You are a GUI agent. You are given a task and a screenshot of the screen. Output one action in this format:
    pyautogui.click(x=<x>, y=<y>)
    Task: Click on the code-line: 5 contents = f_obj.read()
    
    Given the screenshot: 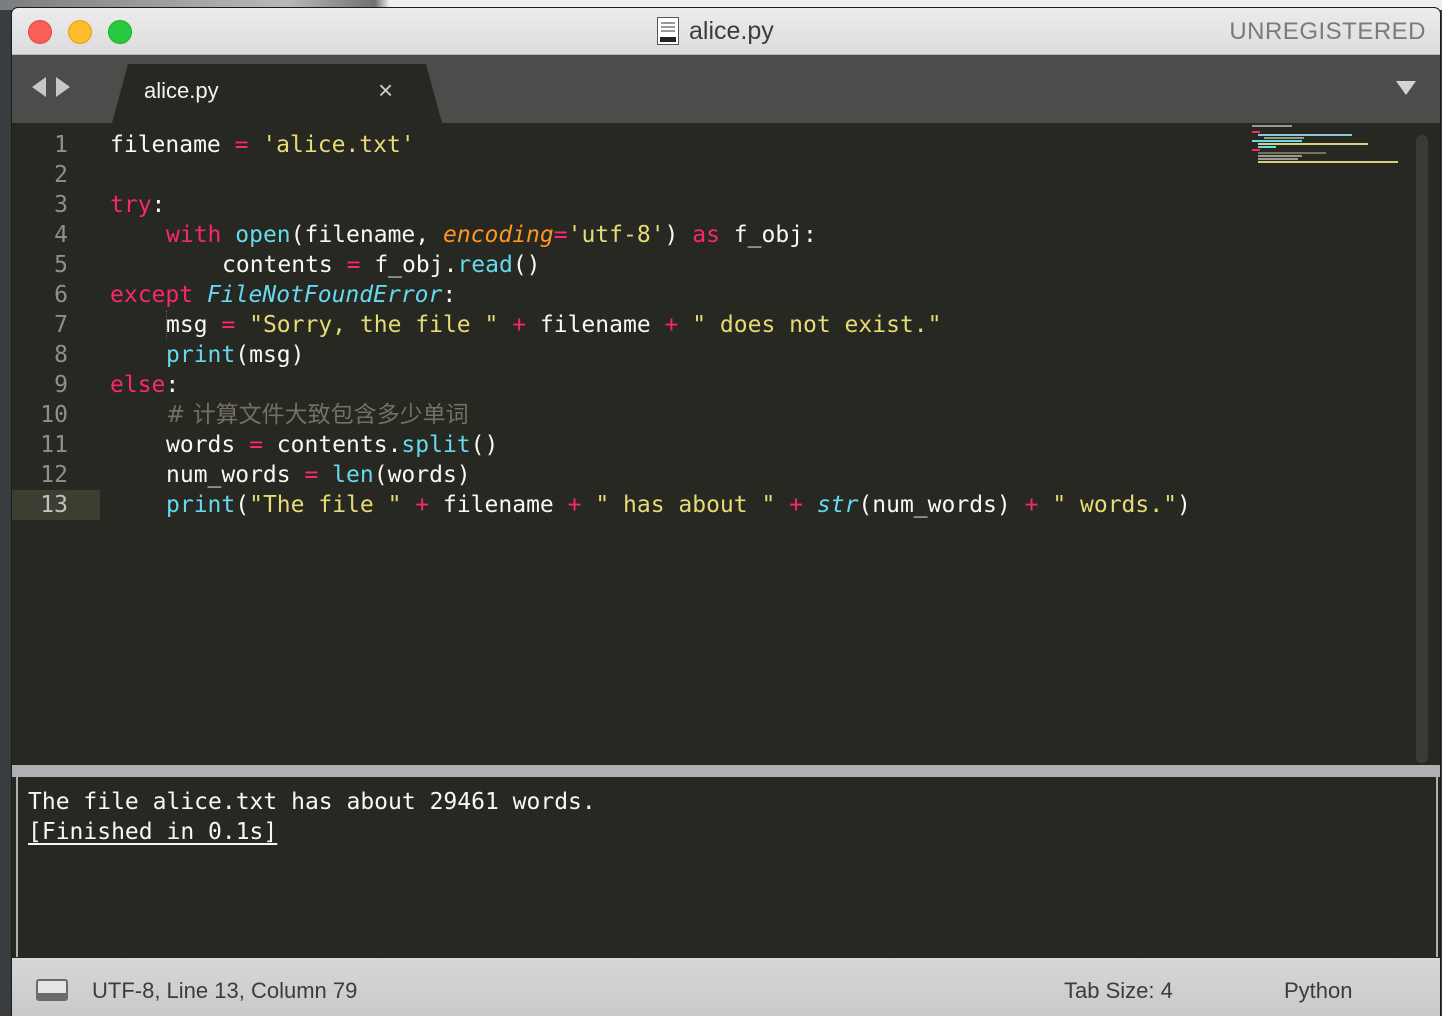 What is the action you would take?
    pyautogui.click(x=712, y=295)
    